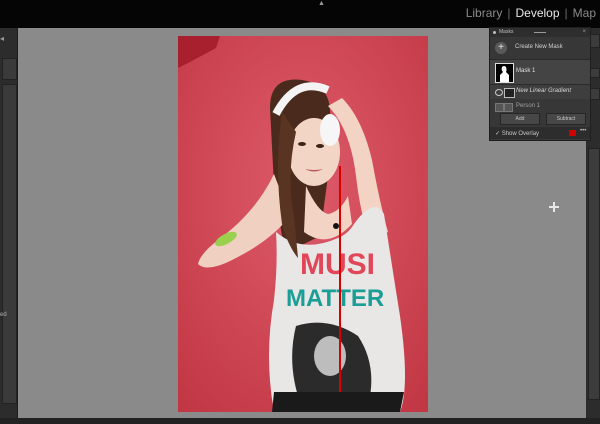 The height and width of the screenshot is (424, 600). Describe the element at coordinates (320, 146) in the screenshot. I see `eye-right` at that location.